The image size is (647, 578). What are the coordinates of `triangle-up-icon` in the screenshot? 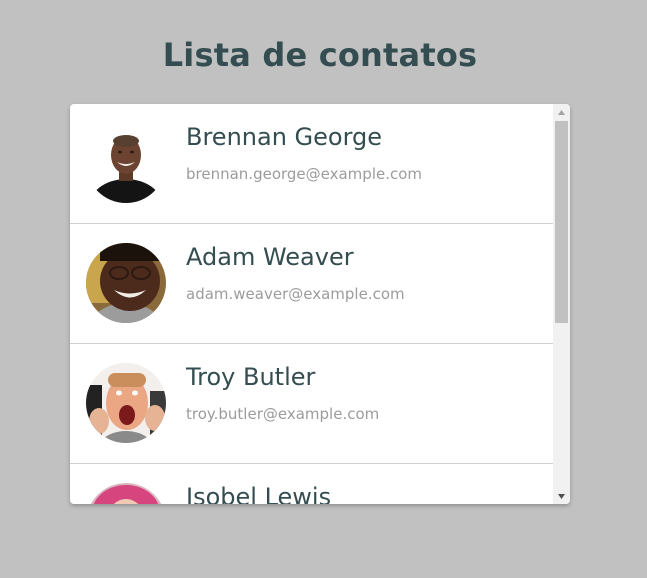 It's located at (561, 112).